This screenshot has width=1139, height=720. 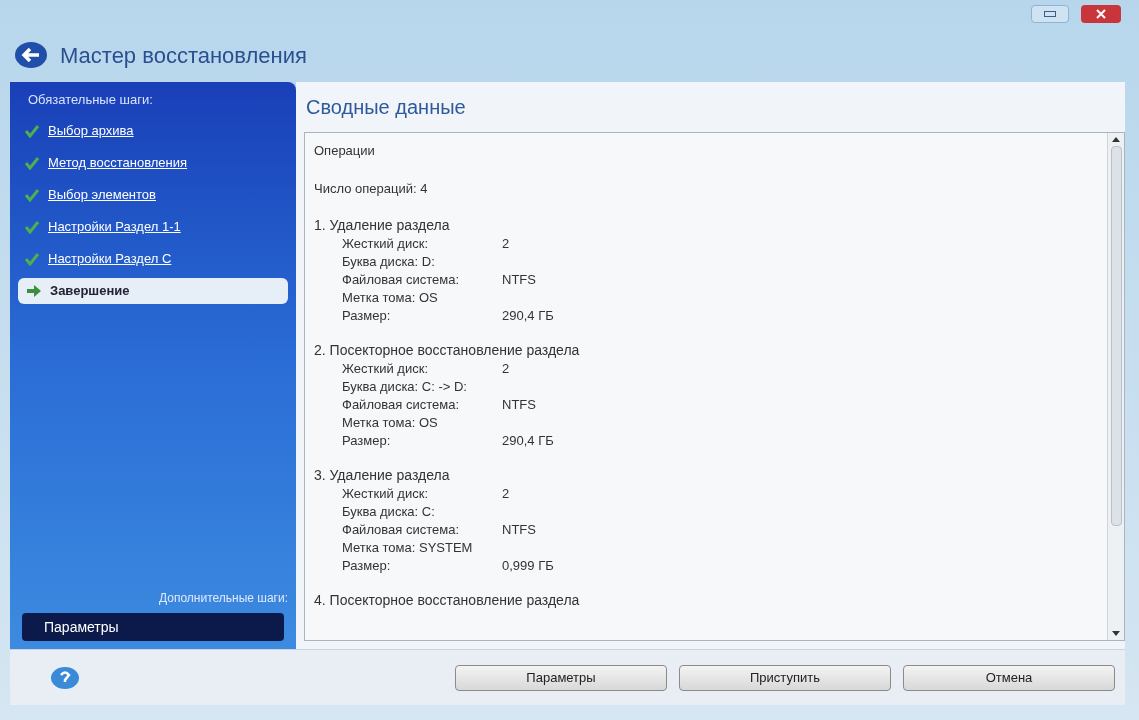 What do you see at coordinates (223, 598) in the screenshot?
I see `sidebar-heading: Дополнительные шаги:` at bounding box center [223, 598].